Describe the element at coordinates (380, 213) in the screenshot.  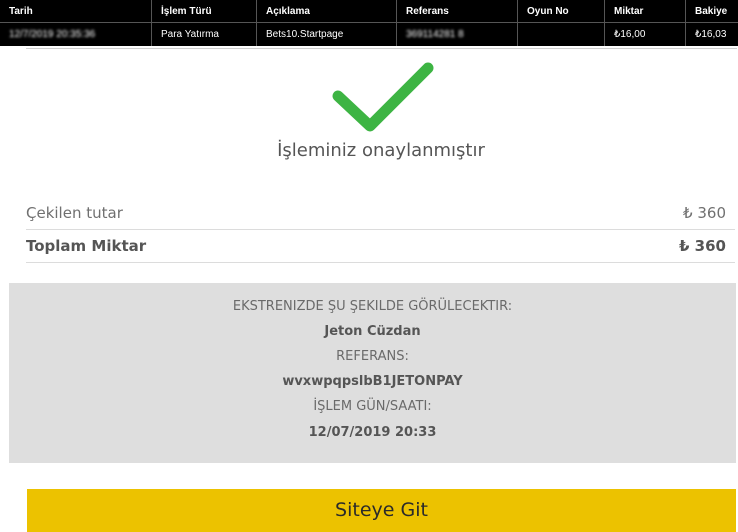
I see `withdrawn-amount-row: Çekilen tutar ₺ 360` at that location.